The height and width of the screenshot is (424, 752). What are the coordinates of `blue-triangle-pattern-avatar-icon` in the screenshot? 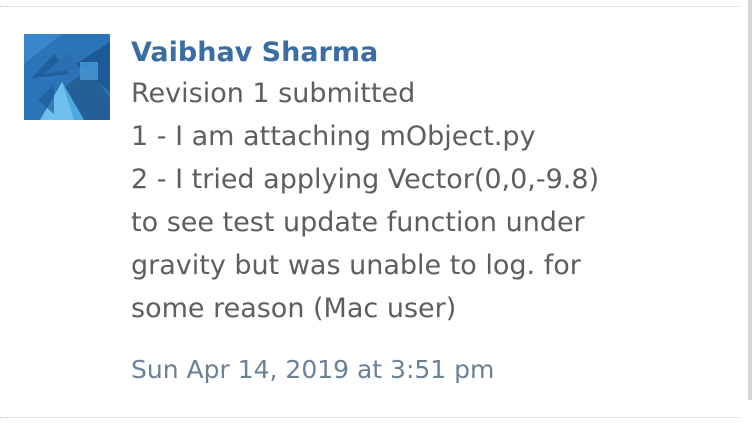 It's located at (67, 77).